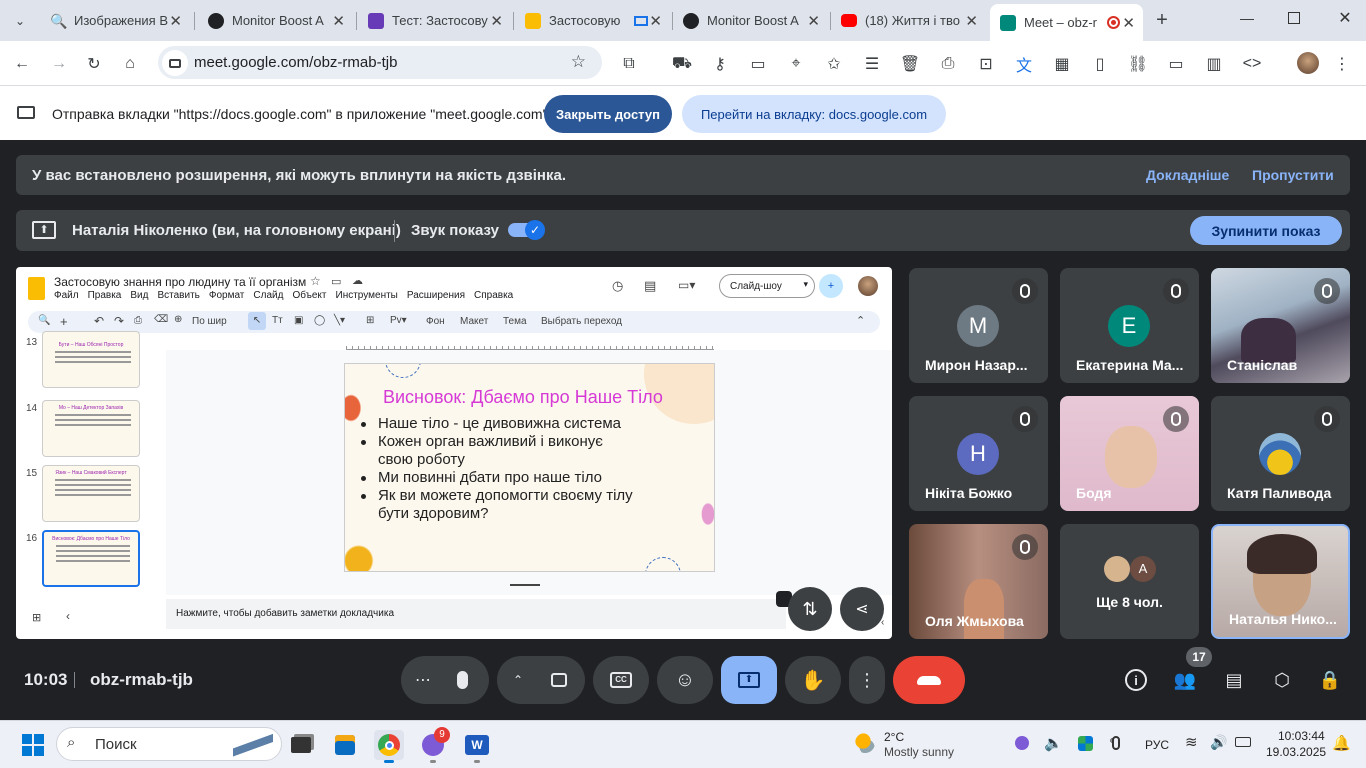 The height and width of the screenshot is (768, 1366). What do you see at coordinates (578, 62) in the screenshot?
I see `bookmark-star-icon: ☆` at bounding box center [578, 62].